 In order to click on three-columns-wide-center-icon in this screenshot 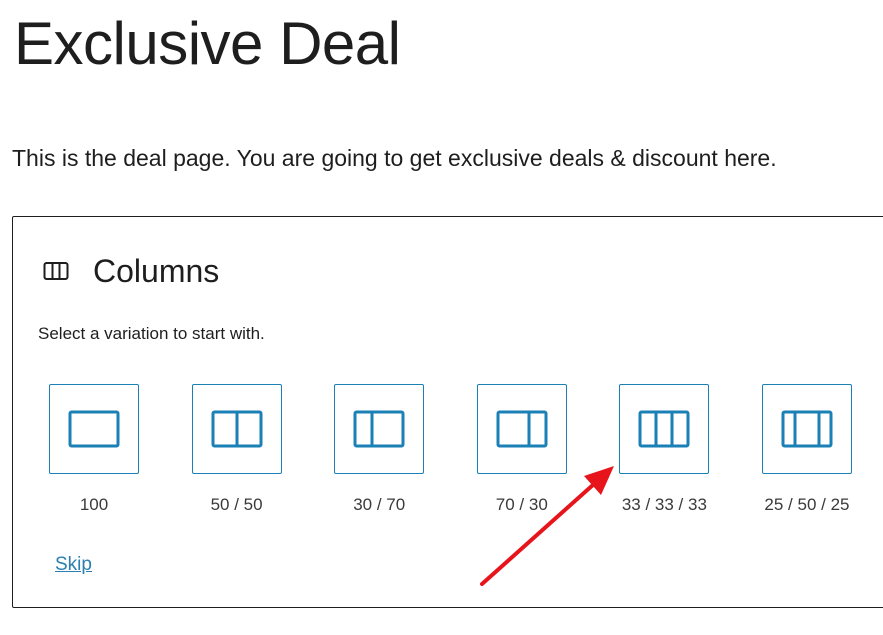, I will do `click(807, 429)`.